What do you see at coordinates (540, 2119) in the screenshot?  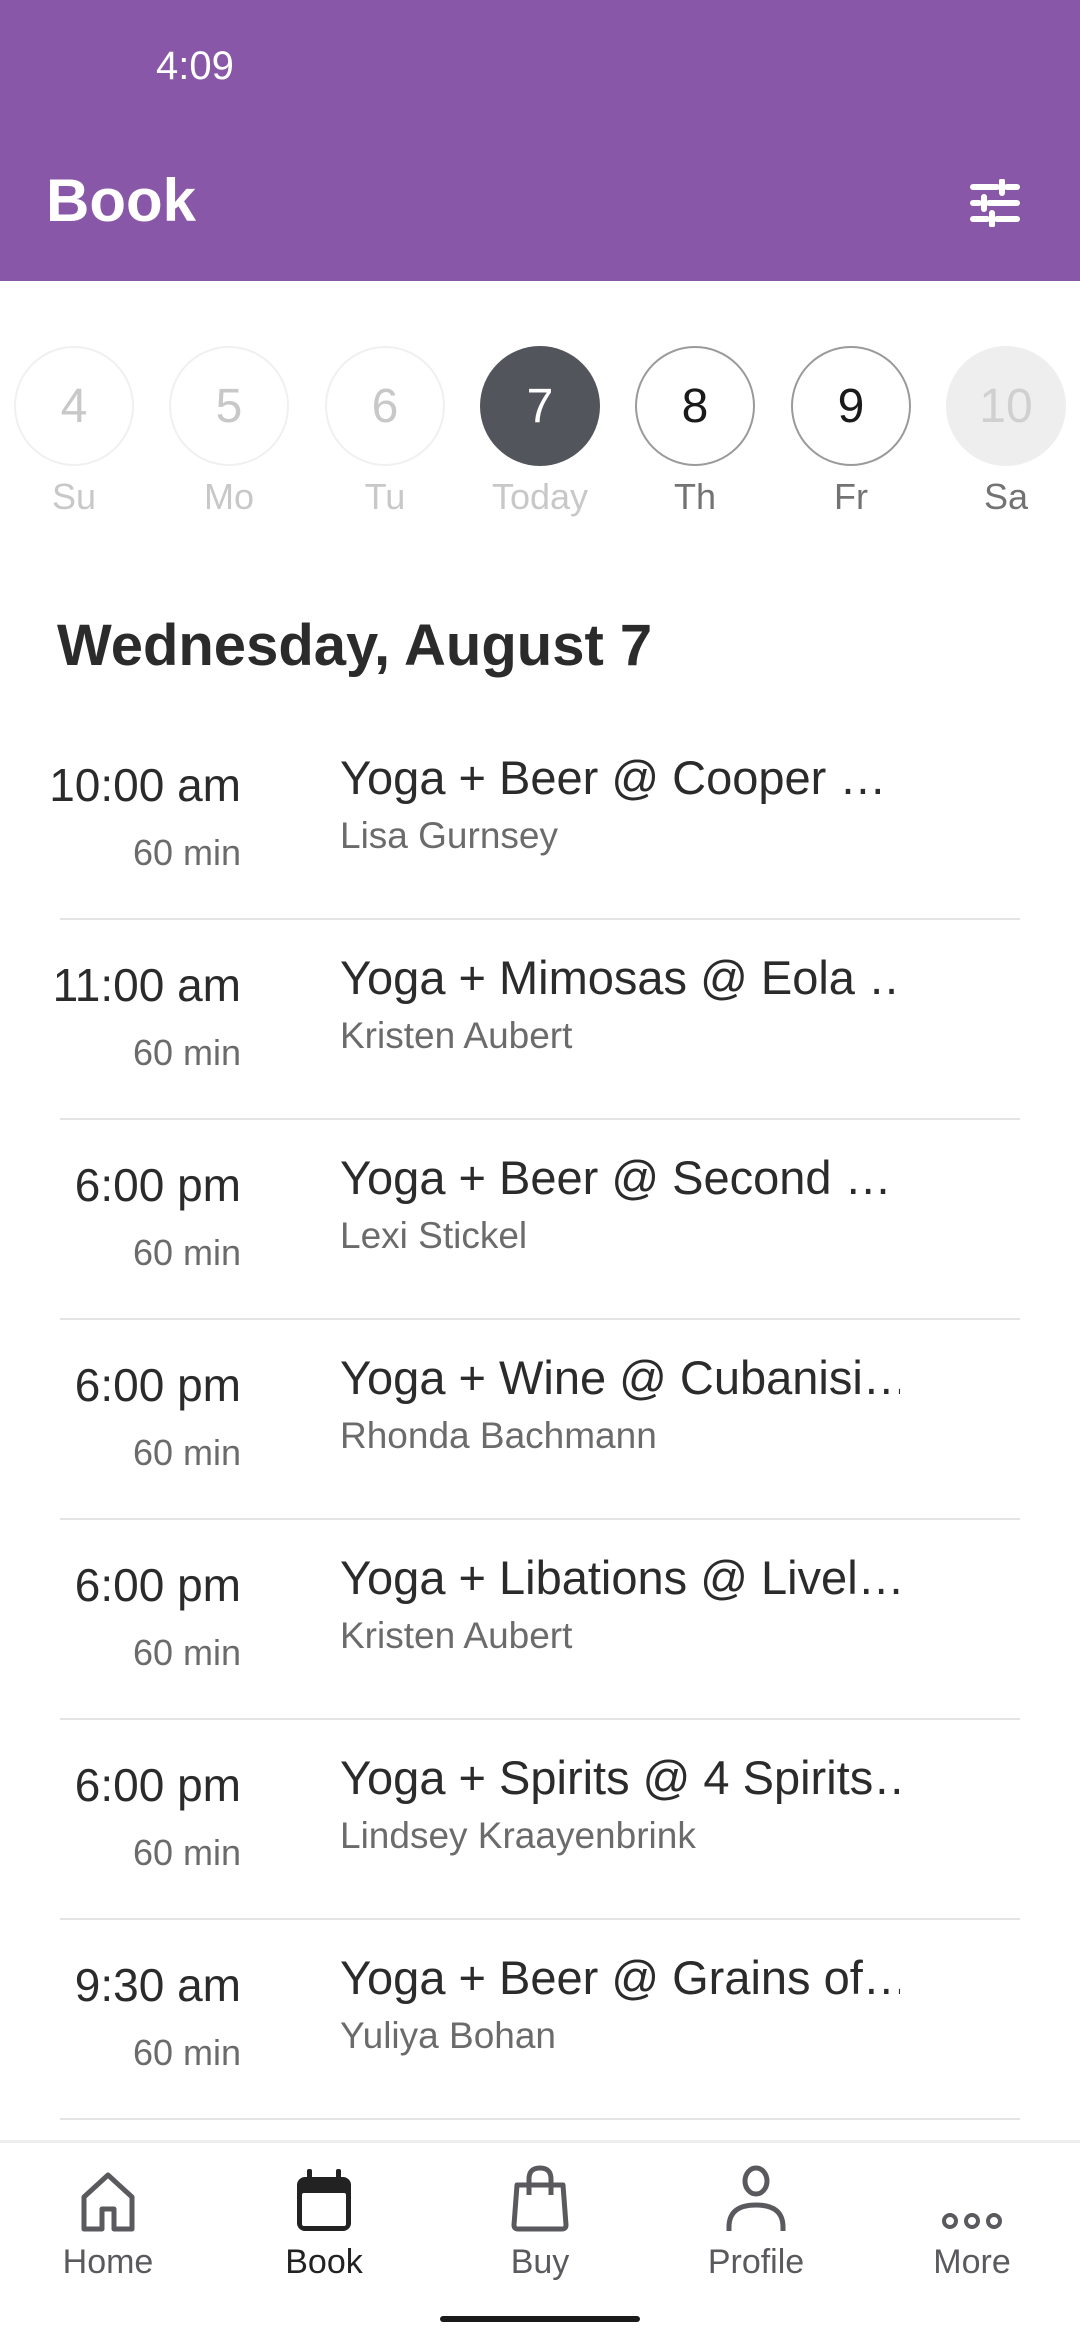 I see `row-divider` at bounding box center [540, 2119].